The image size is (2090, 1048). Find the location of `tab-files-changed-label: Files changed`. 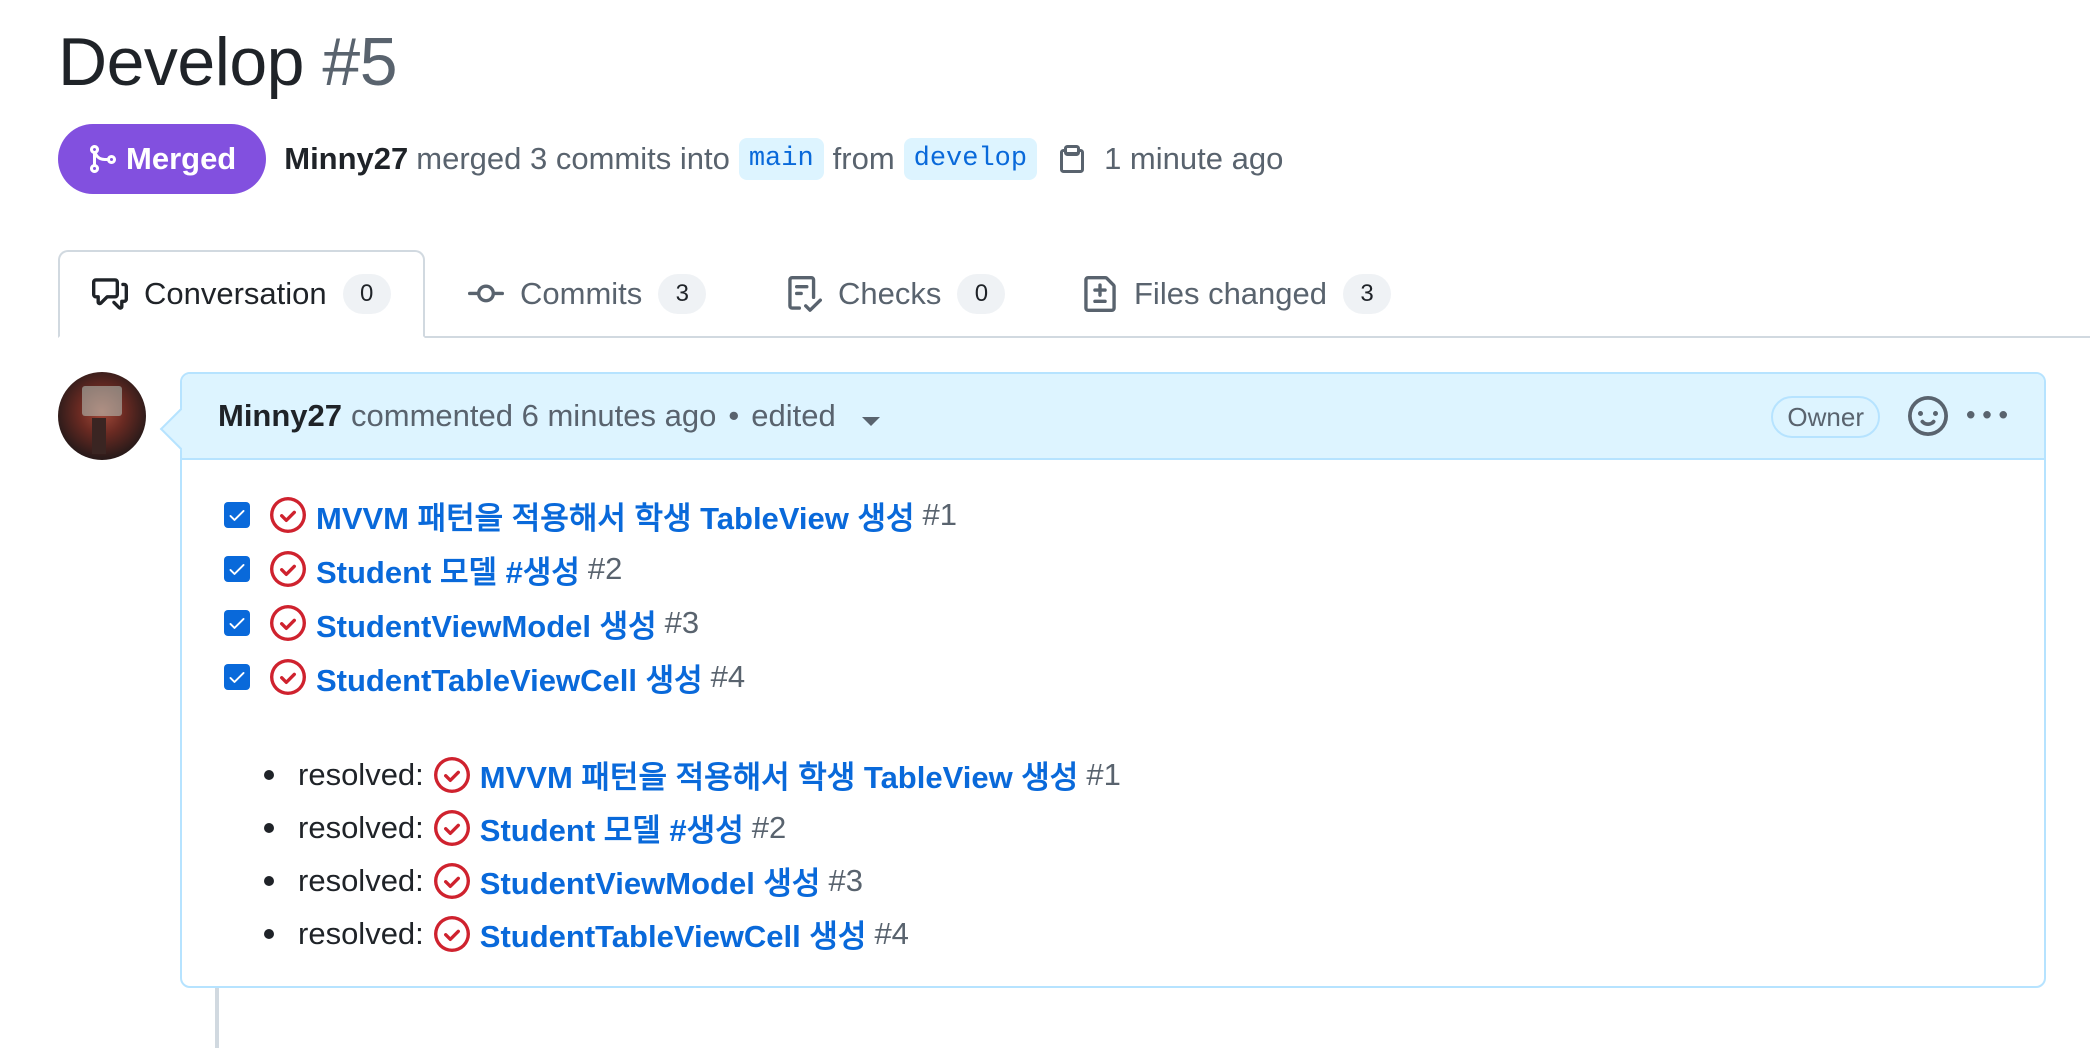

tab-files-changed-label: Files changed is located at coordinates (1231, 293).